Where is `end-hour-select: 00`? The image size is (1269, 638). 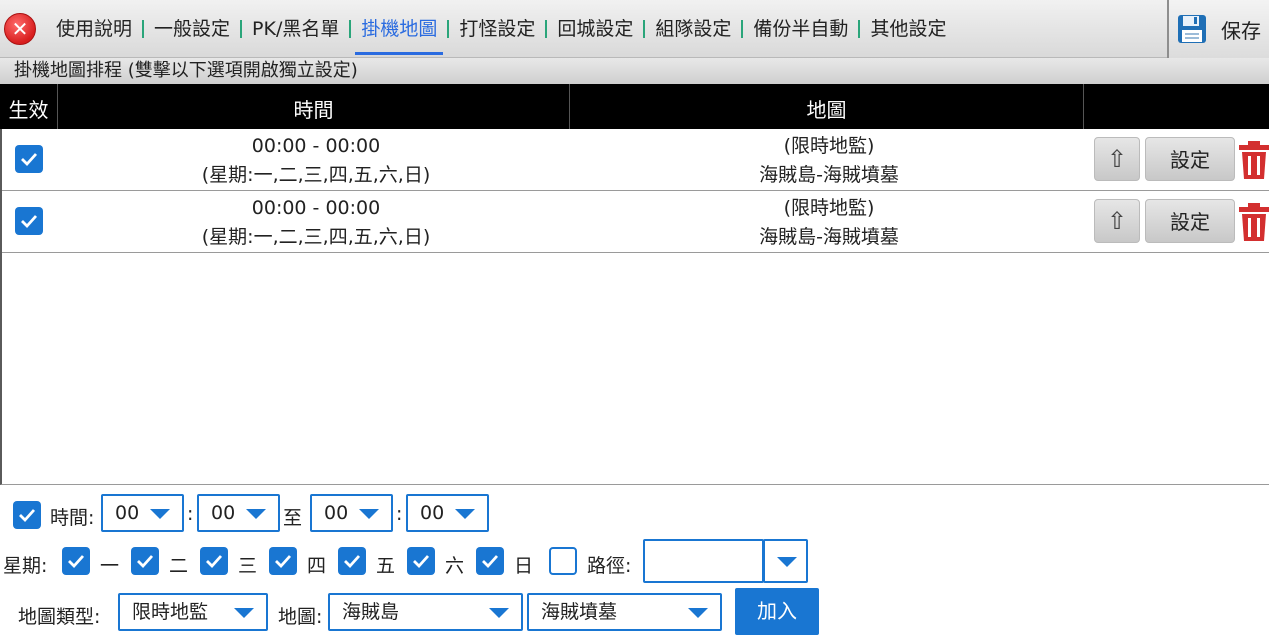
end-hour-select: 00 is located at coordinates (351, 513).